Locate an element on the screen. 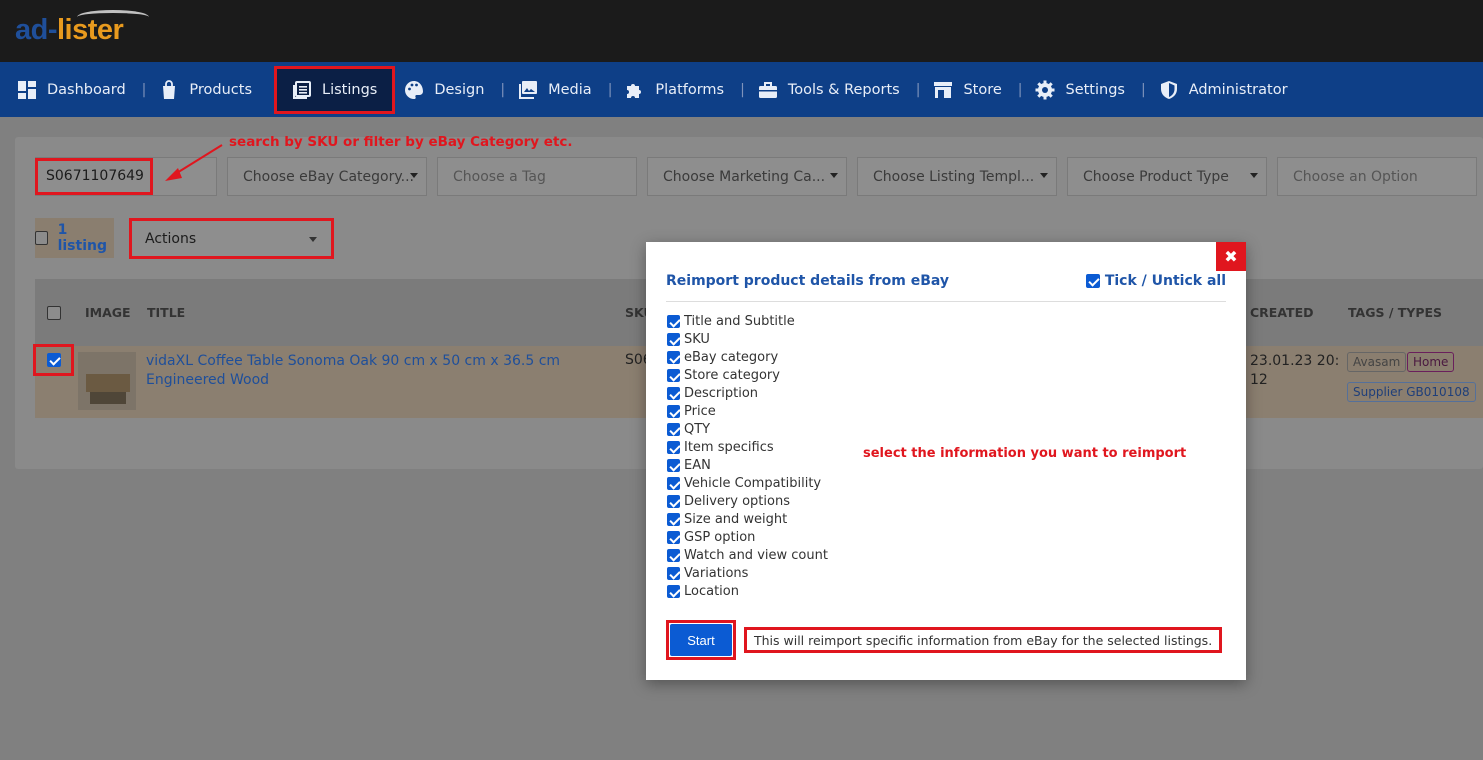 The image size is (1483, 760). header-checkbox is located at coordinates (54, 313).